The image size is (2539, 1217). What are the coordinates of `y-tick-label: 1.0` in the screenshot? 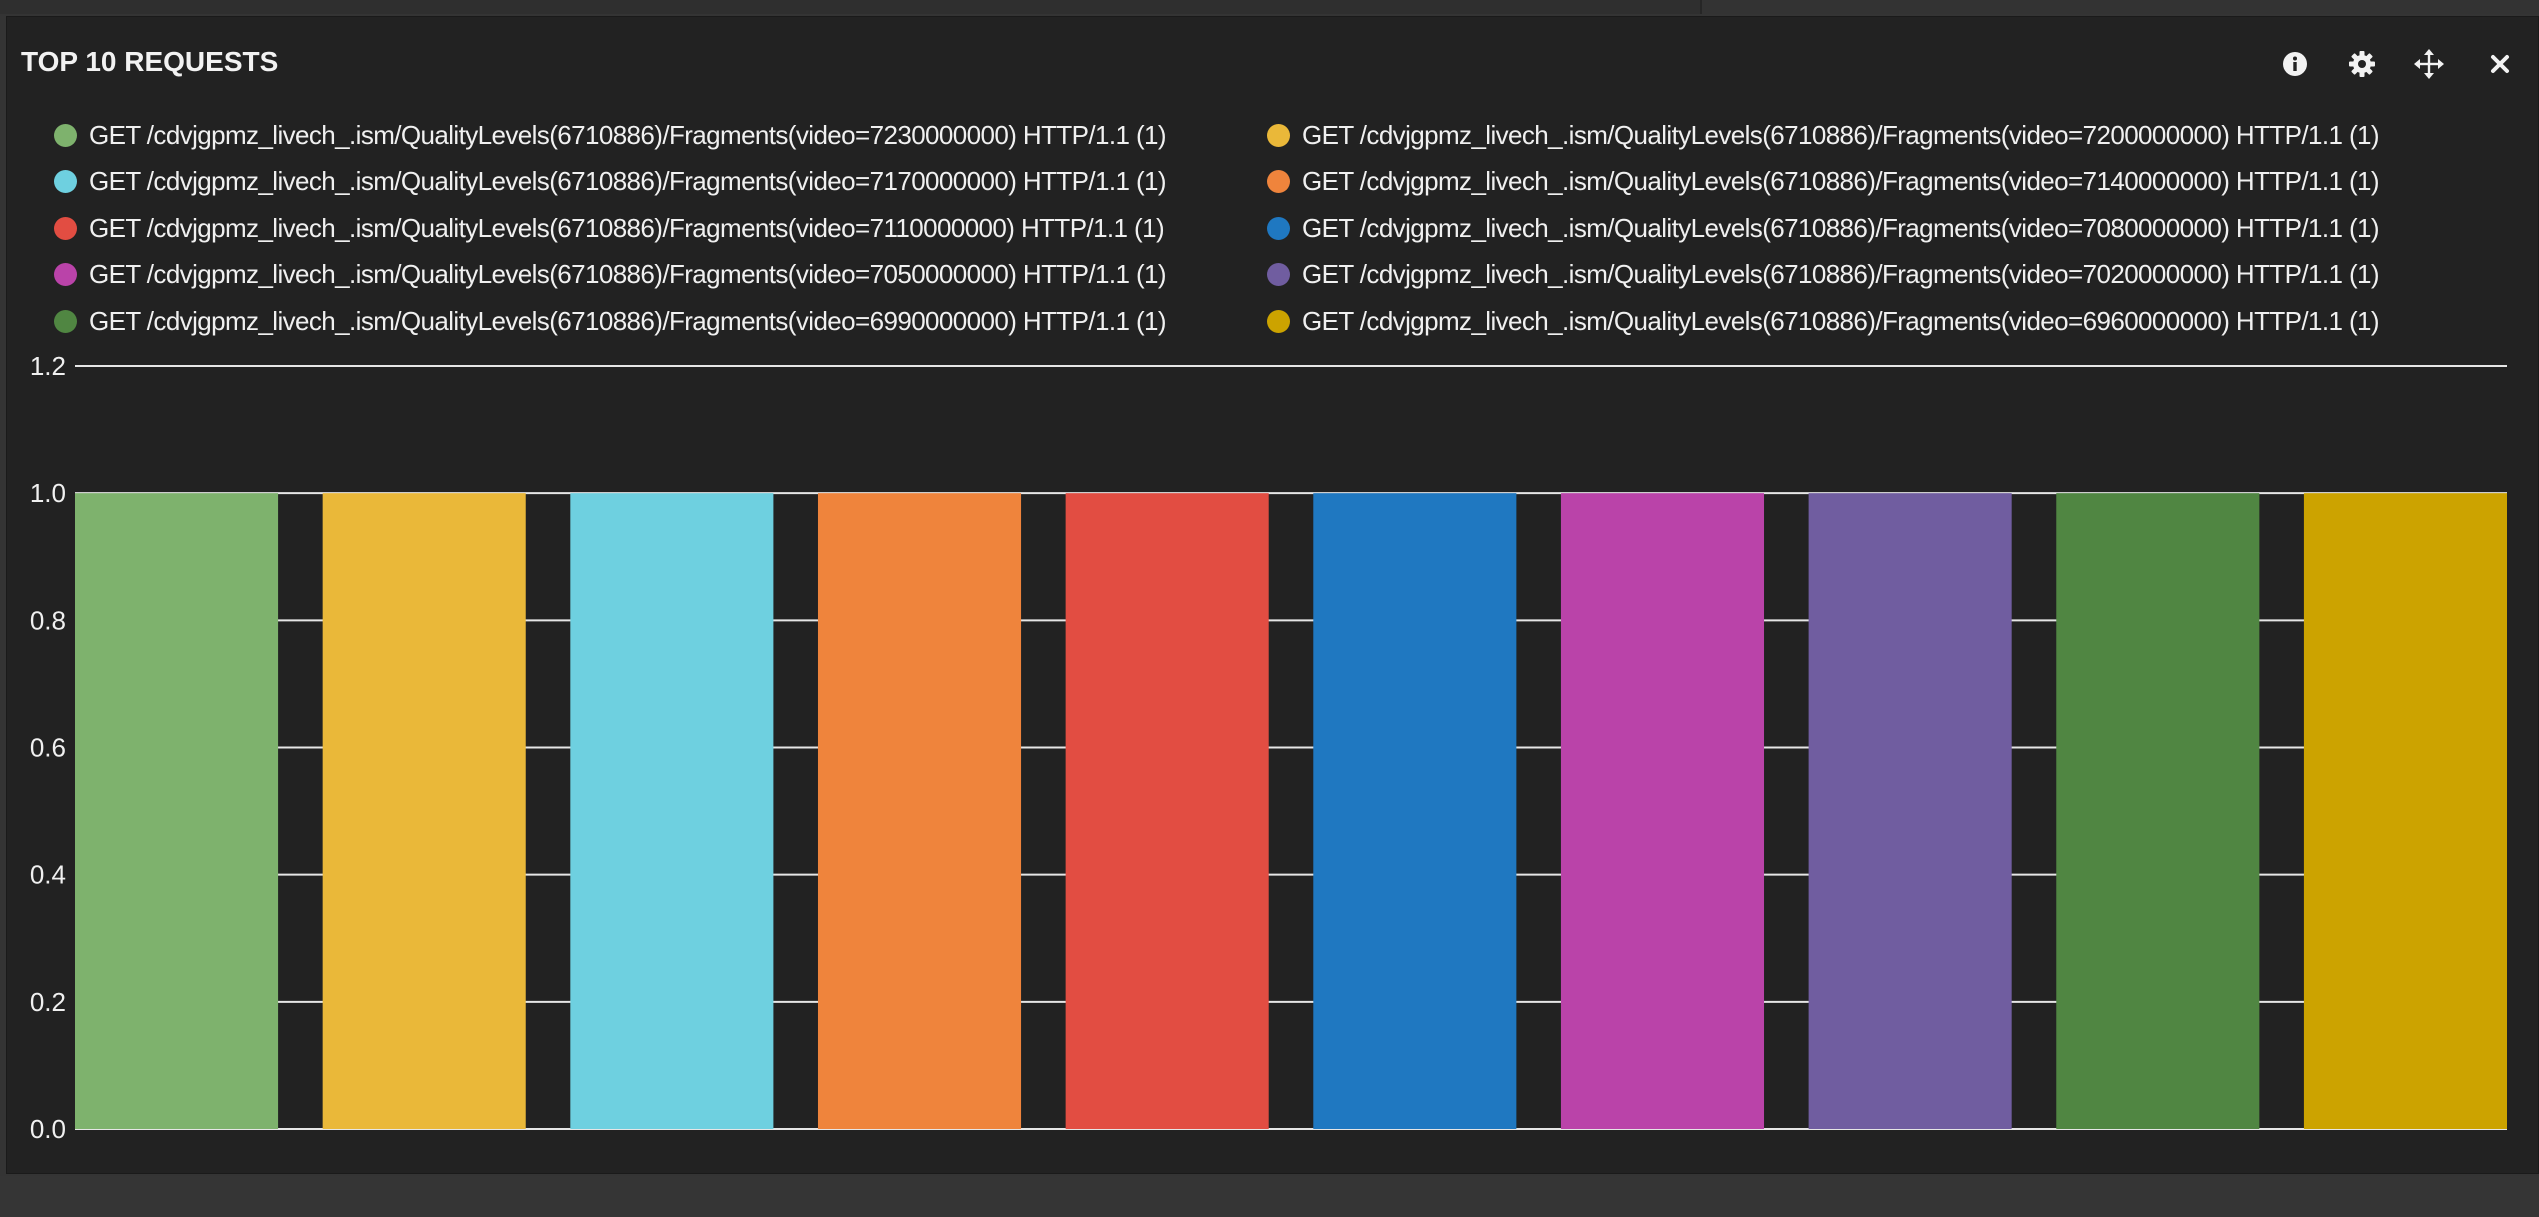 It's located at (48, 493).